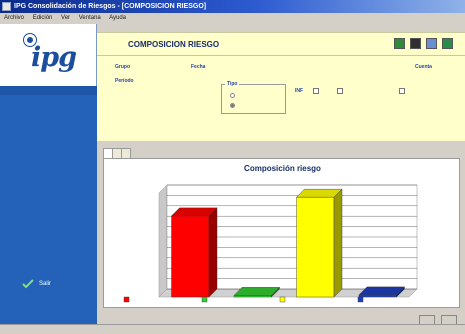 Image resolution: width=465 pixels, height=334 pixels. Describe the element at coordinates (163, 241) in the screenshot. I see `chart-side-wall` at that location.